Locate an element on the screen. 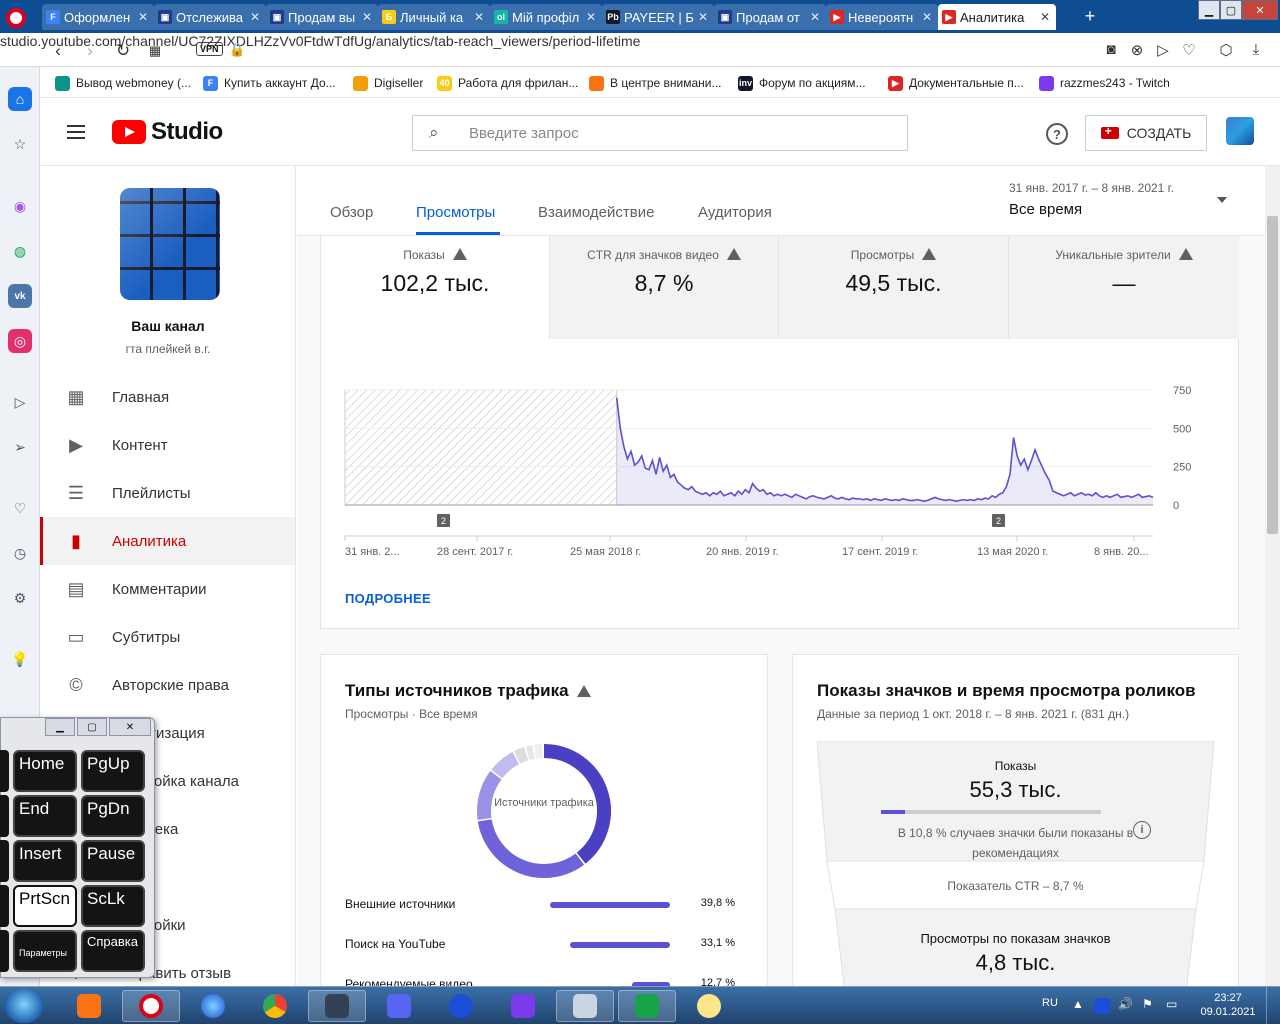  traffic-source-row: Рекомендуемые видео 12,7 % is located at coordinates (545, 980).